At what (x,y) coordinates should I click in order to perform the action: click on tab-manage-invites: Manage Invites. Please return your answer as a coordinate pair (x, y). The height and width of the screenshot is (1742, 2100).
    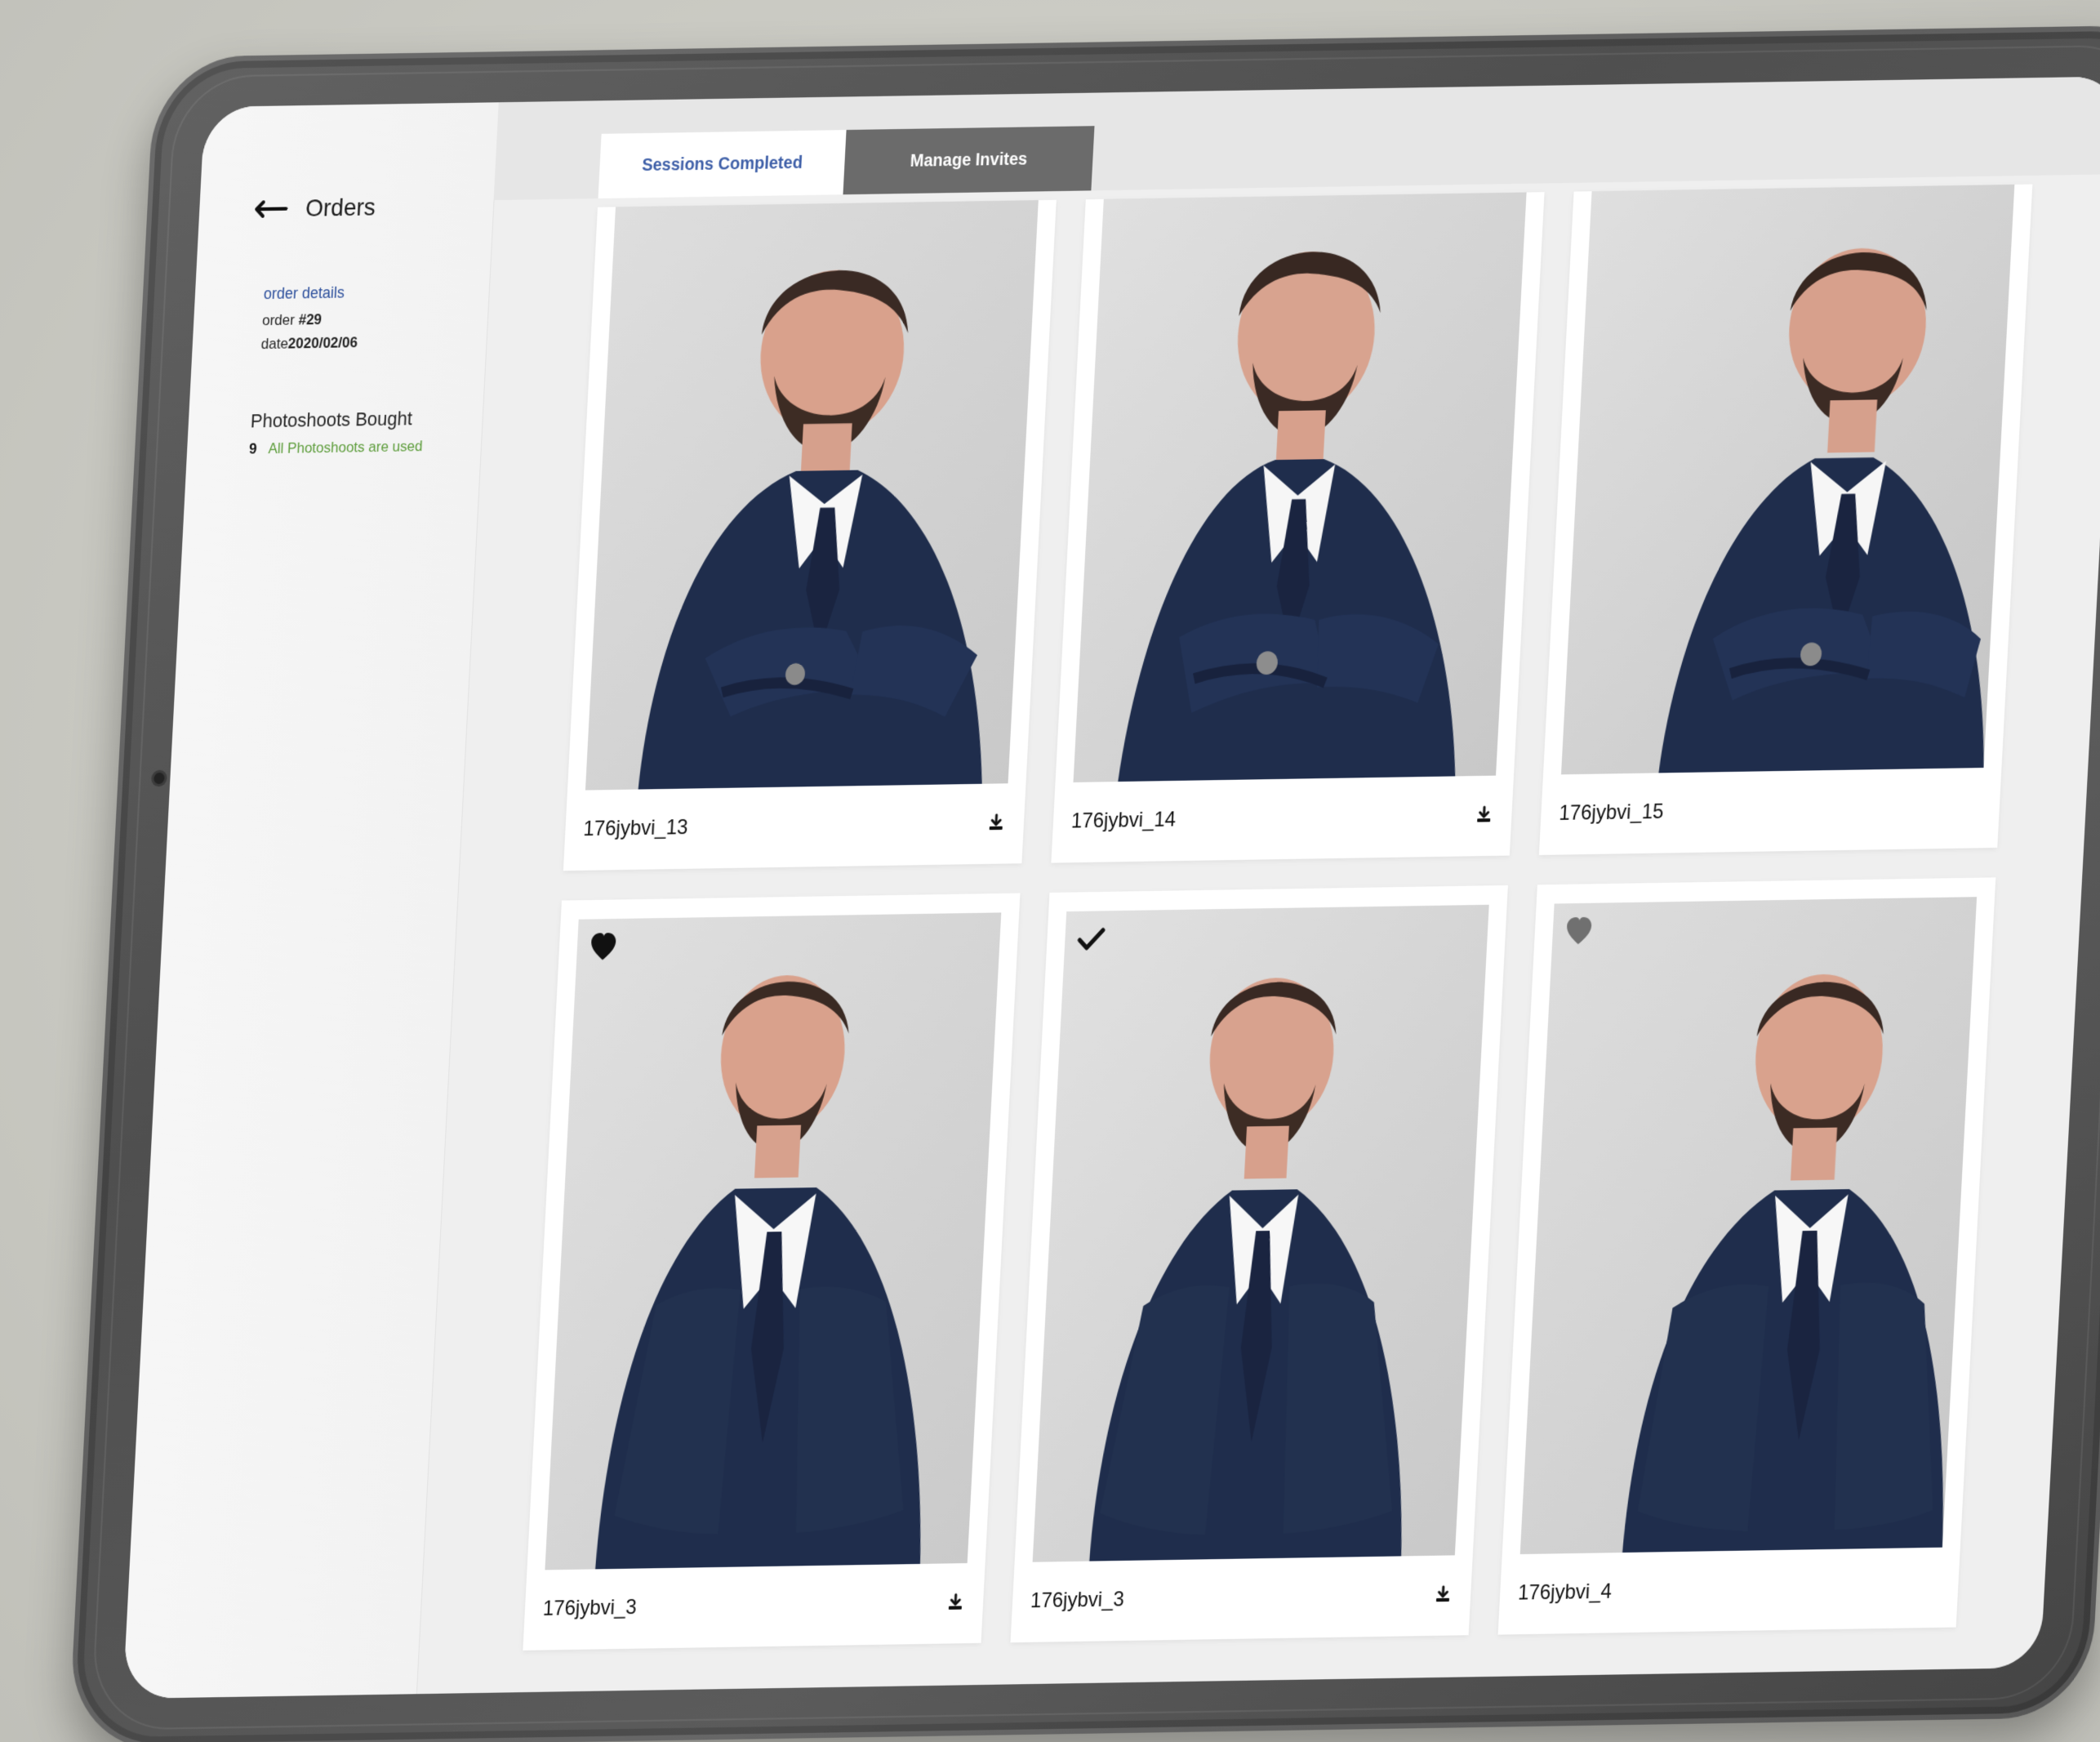
    Looking at the image, I should click on (968, 160).